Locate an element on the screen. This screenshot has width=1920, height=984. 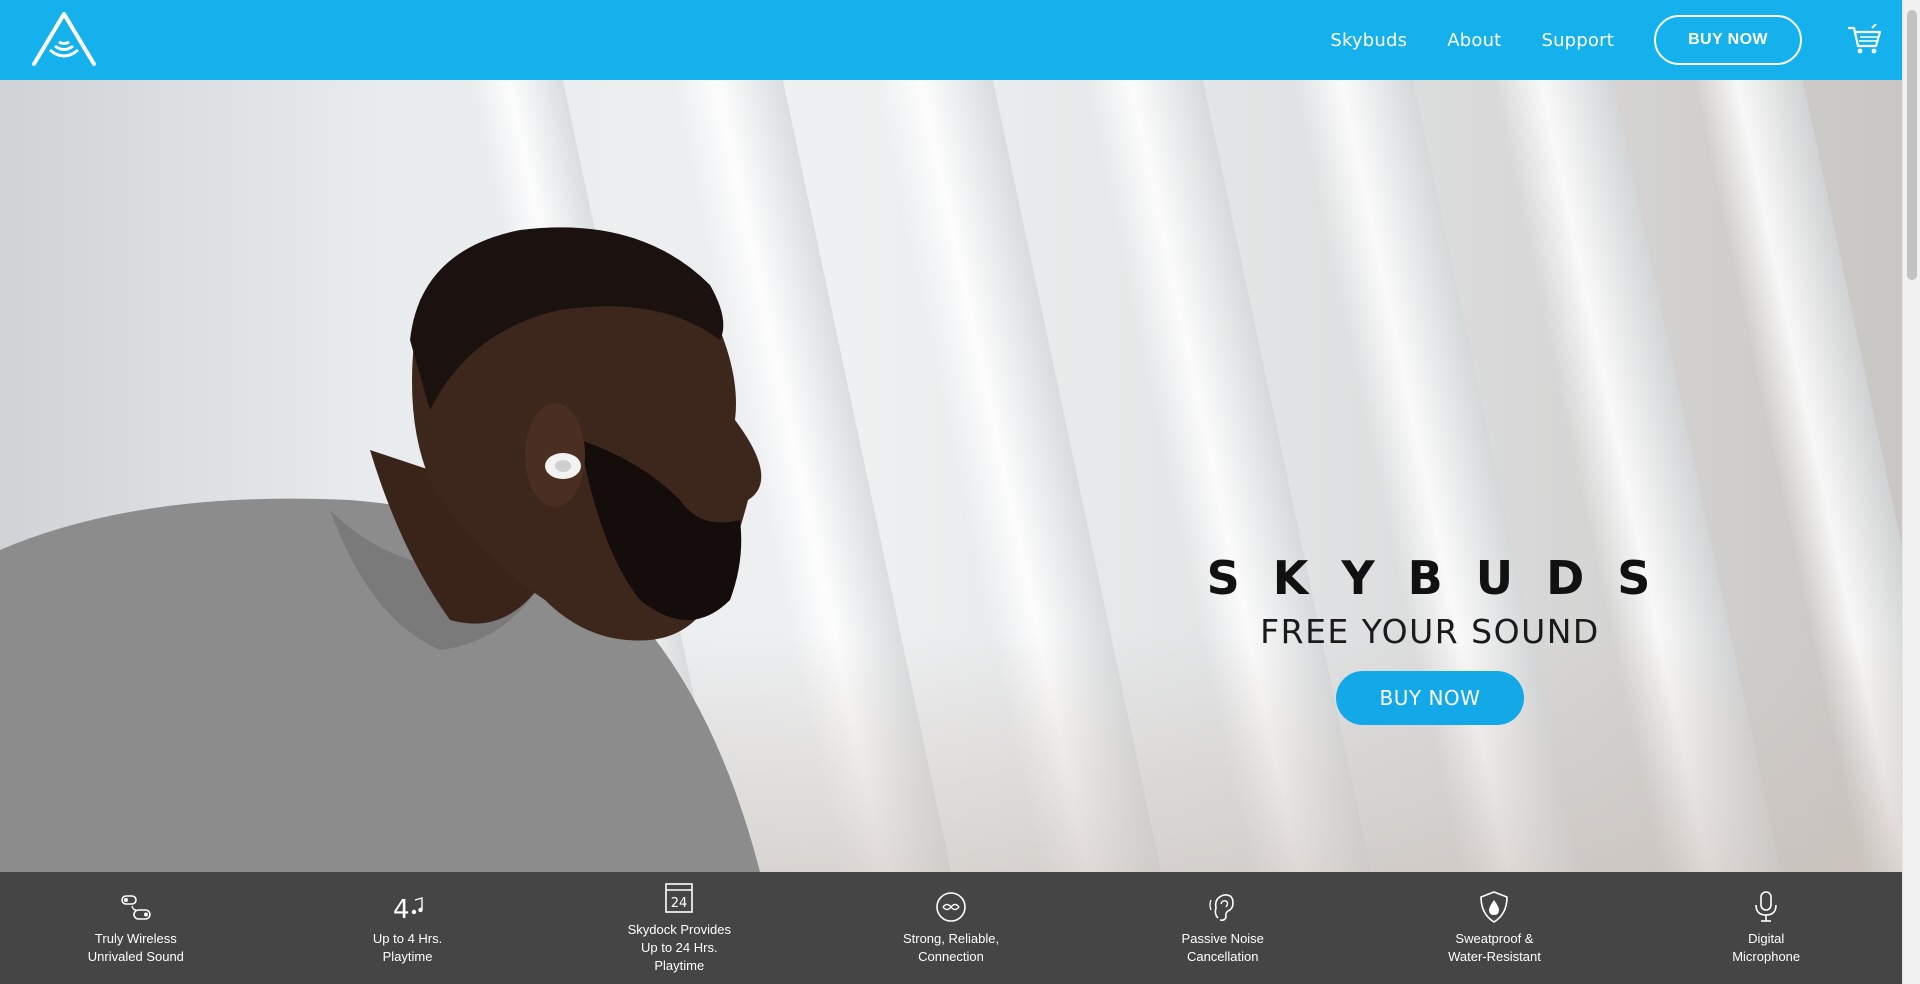
hero-text-block: SKYBUDS FREE YOUR SOUND BUY NOW is located at coordinates (1430, 637).